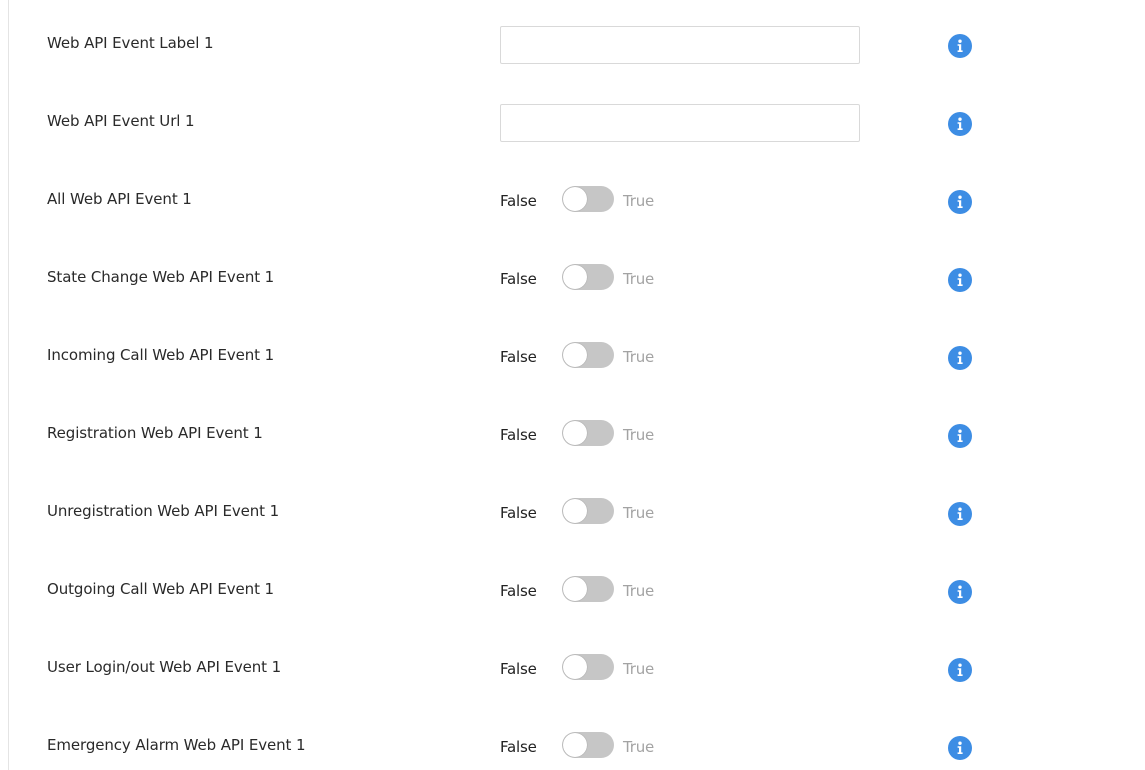  I want to click on emergency-alarm-web-api-event-toggle, so click(588, 745).